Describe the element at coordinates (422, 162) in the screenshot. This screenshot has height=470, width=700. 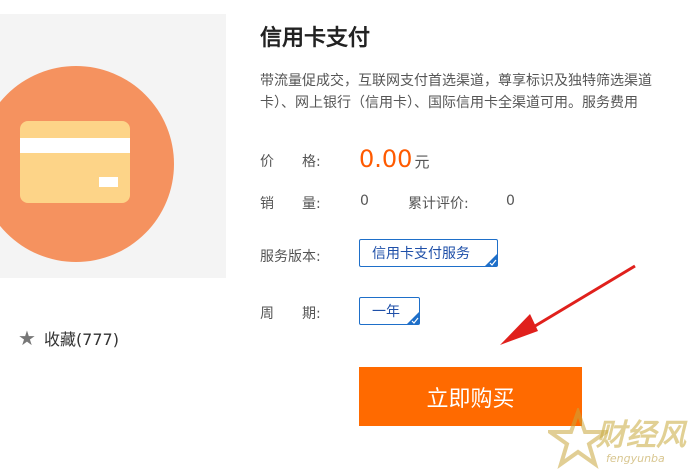
I see `price-unit: 元` at that location.